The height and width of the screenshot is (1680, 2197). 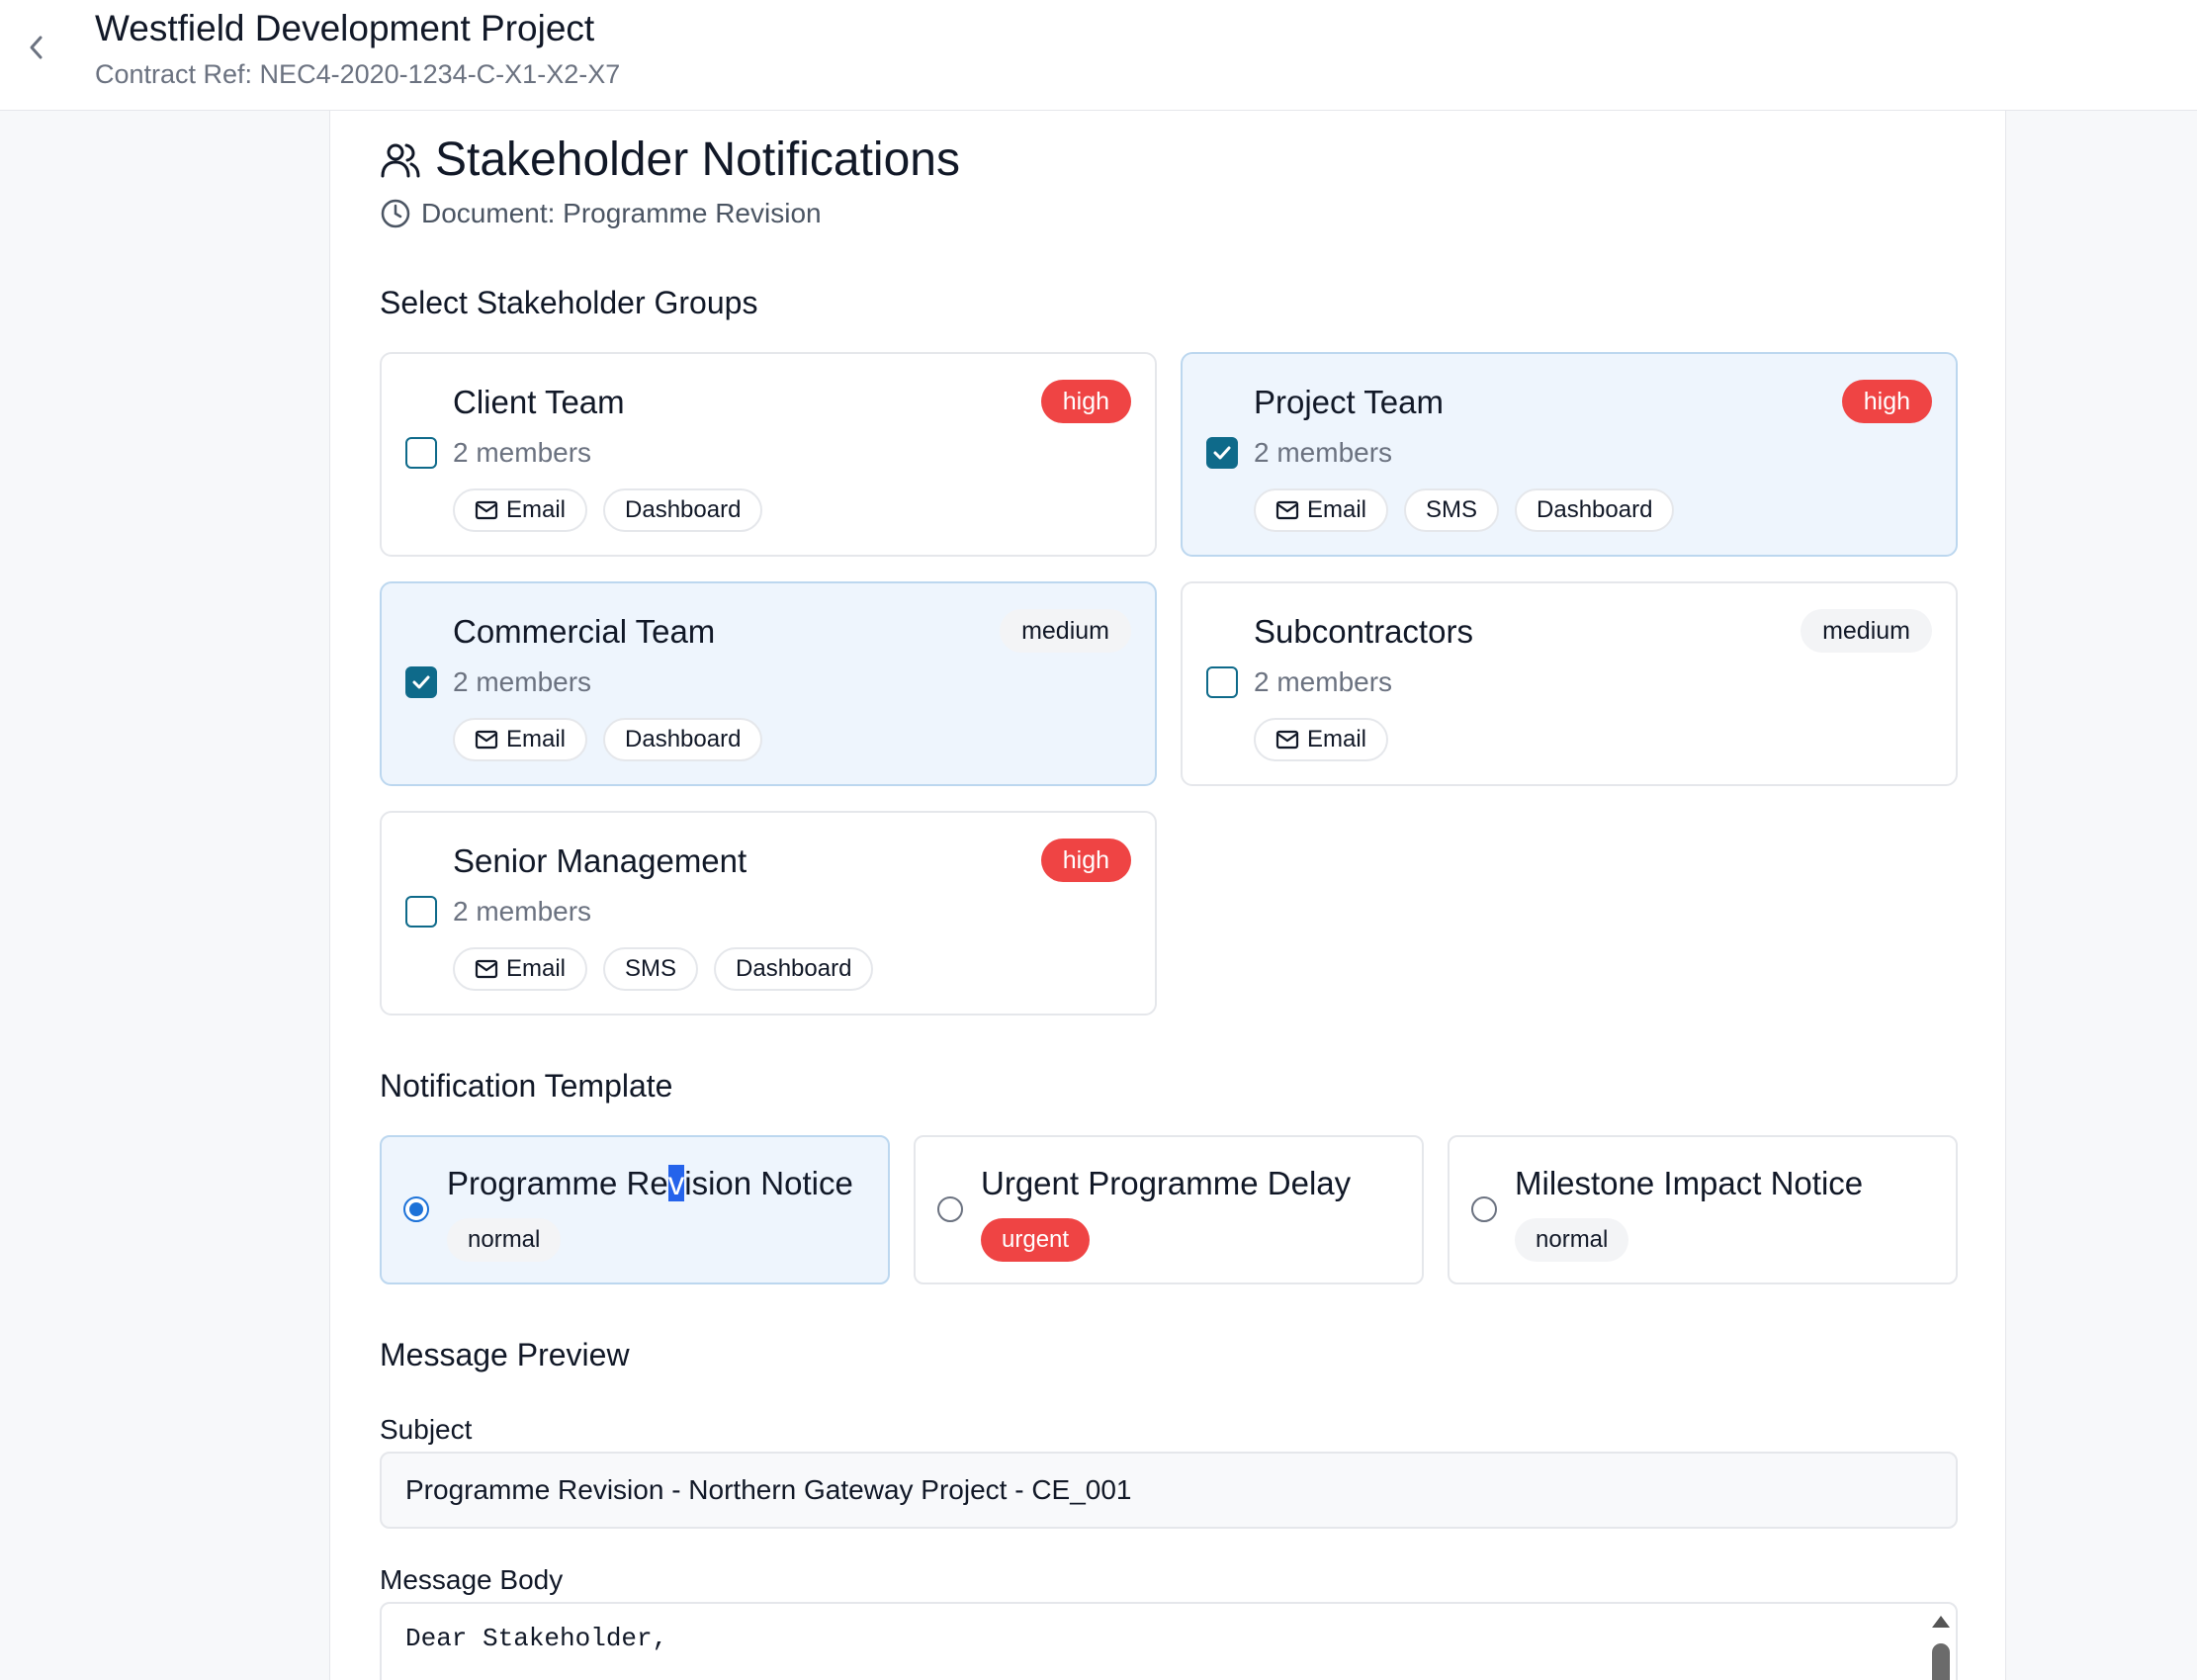 I want to click on preview-section-title: Message Preview, so click(x=505, y=1354).